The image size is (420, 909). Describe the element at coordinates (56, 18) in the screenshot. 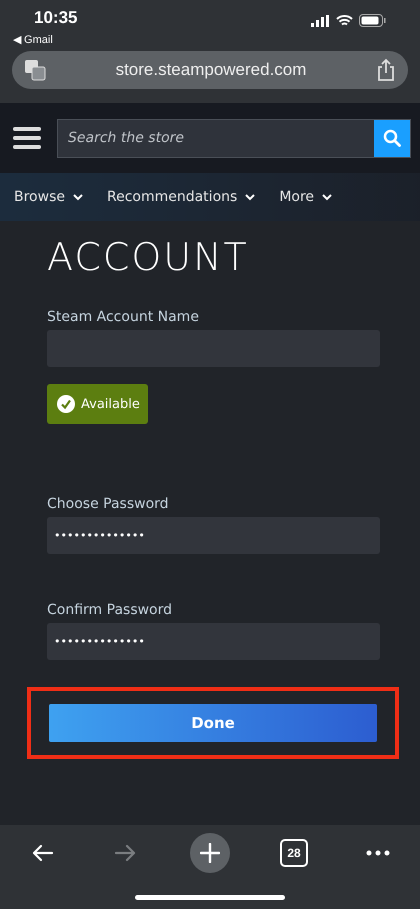

I see `clock: 10:35` at that location.